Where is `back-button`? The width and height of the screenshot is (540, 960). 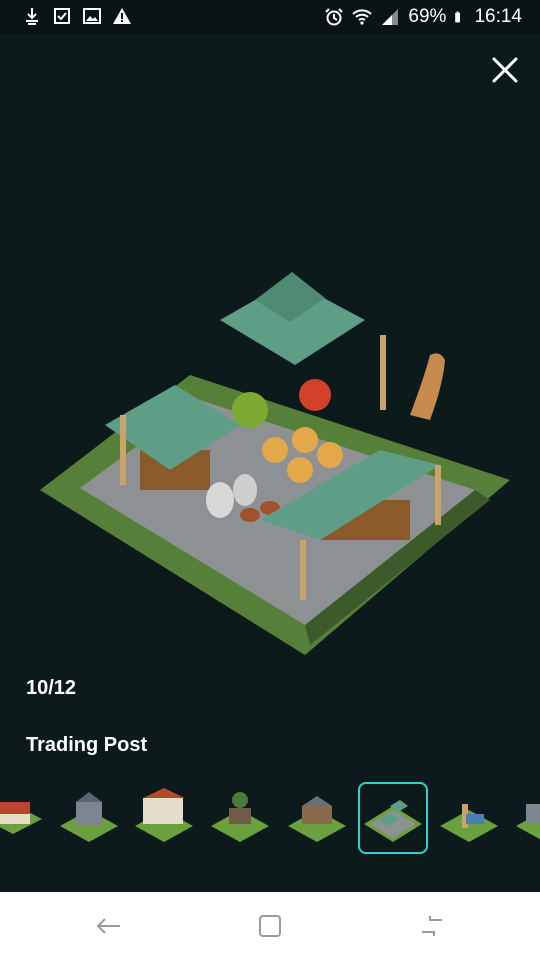 back-button is located at coordinates (108, 926).